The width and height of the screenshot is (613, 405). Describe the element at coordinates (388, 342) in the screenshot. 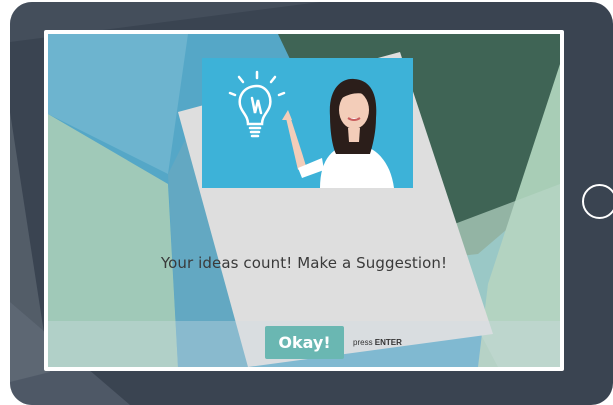

I see `enter-key-label: ENTER` at that location.